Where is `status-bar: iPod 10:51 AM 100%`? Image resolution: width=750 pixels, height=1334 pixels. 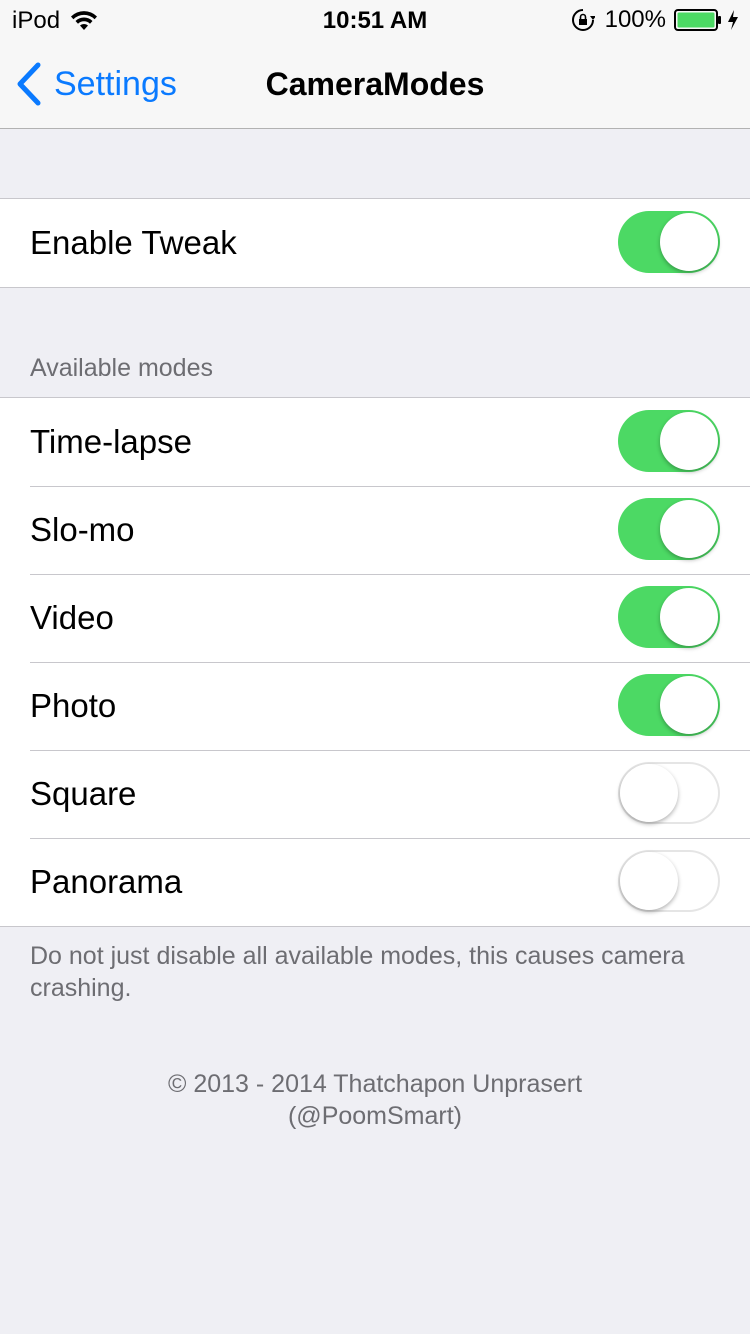
status-bar: iPod 10:51 AM 100% is located at coordinates (375, 20).